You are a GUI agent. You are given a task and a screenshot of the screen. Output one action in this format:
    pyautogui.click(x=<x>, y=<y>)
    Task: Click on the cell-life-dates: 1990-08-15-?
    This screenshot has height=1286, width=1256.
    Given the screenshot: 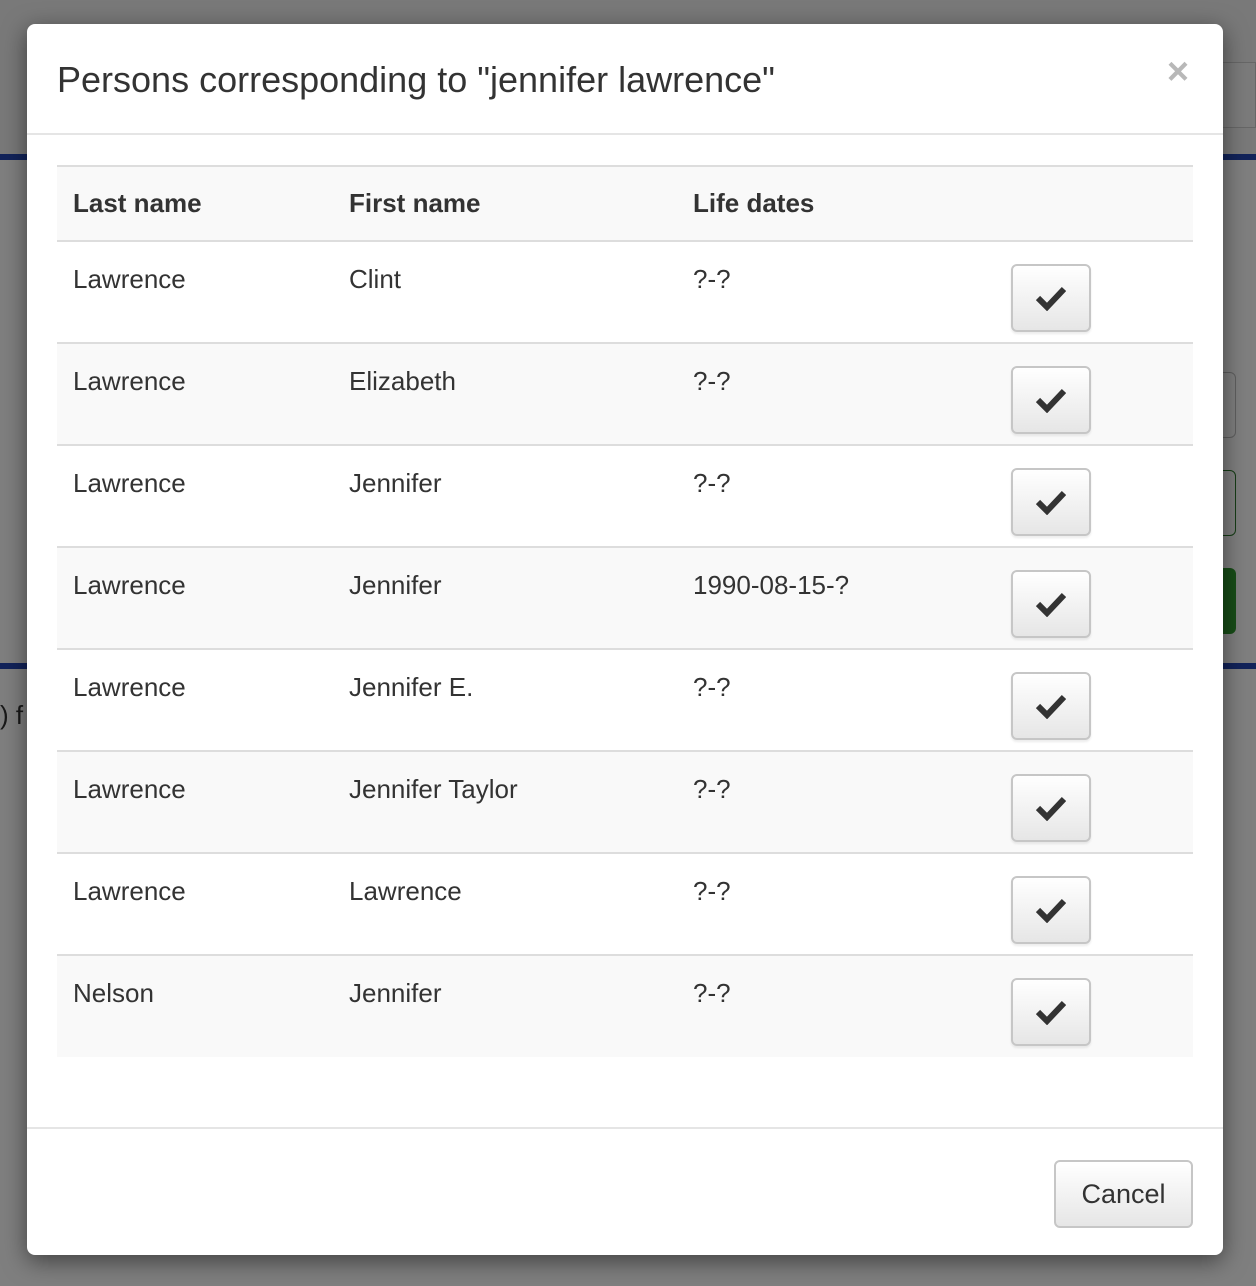 What is the action you would take?
    pyautogui.click(x=836, y=597)
    